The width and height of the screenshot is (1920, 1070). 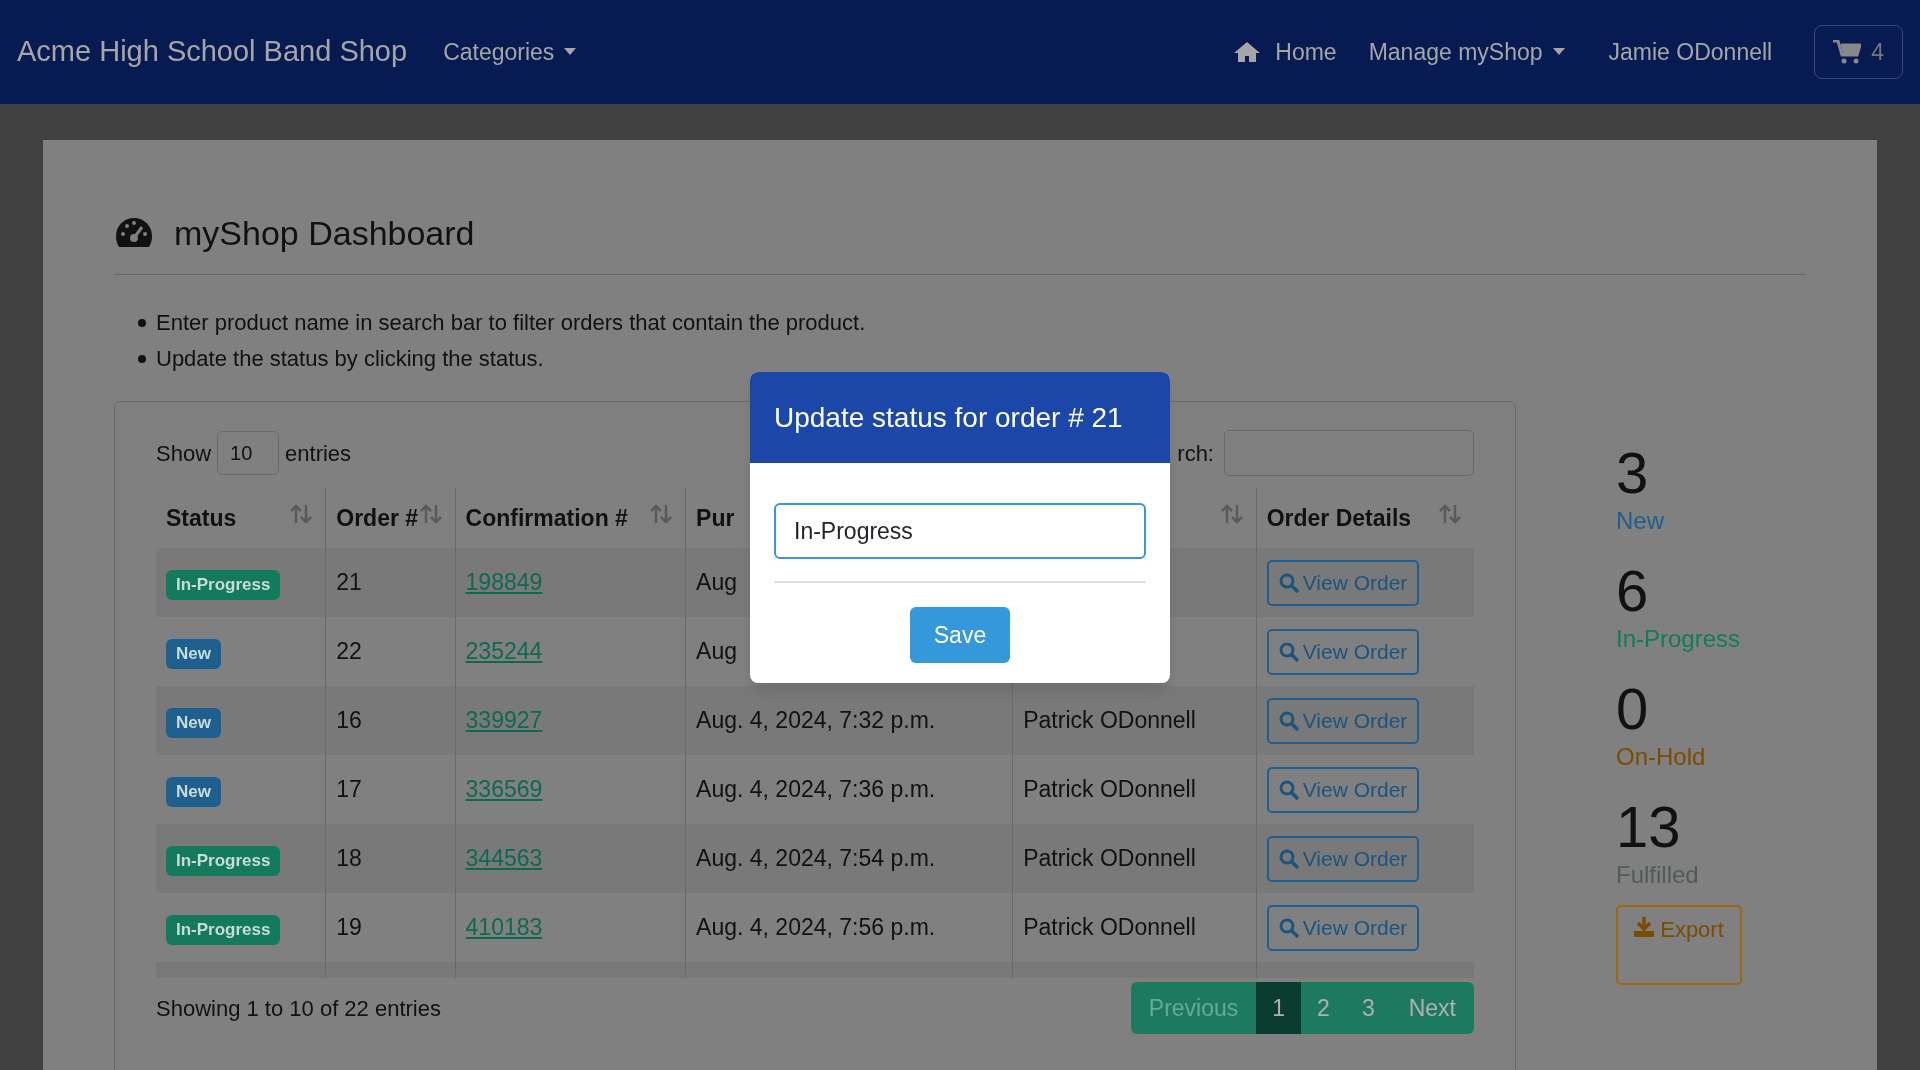 What do you see at coordinates (1285, 52) in the screenshot?
I see `home-link: Home` at bounding box center [1285, 52].